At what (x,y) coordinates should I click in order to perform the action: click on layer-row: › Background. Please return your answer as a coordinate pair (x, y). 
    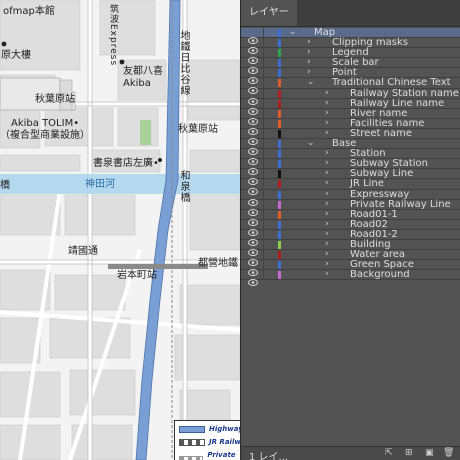
    Looking at the image, I should click on (350, 278).